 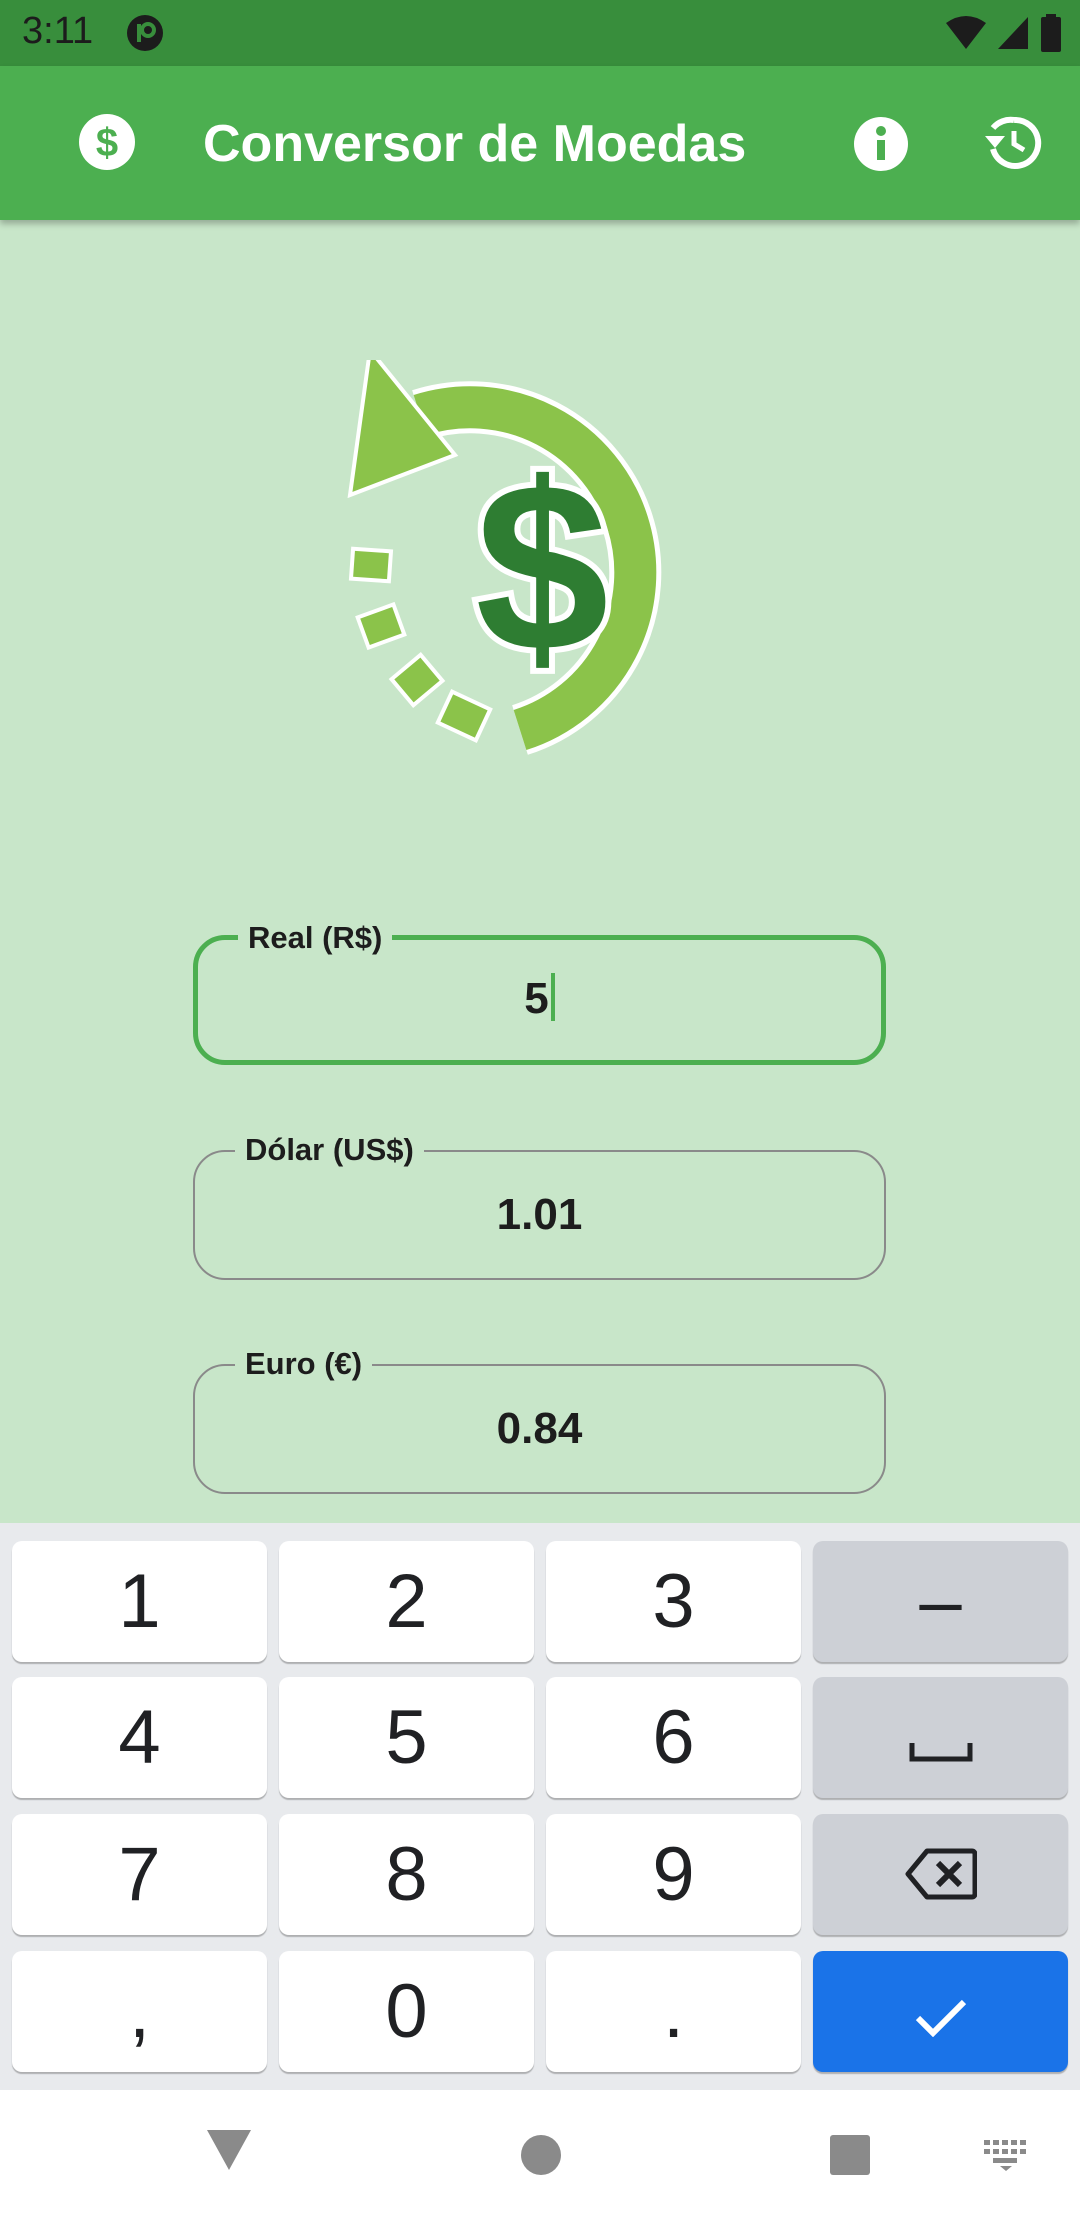 What do you see at coordinates (229, 2152) in the screenshot?
I see `back-icon` at bounding box center [229, 2152].